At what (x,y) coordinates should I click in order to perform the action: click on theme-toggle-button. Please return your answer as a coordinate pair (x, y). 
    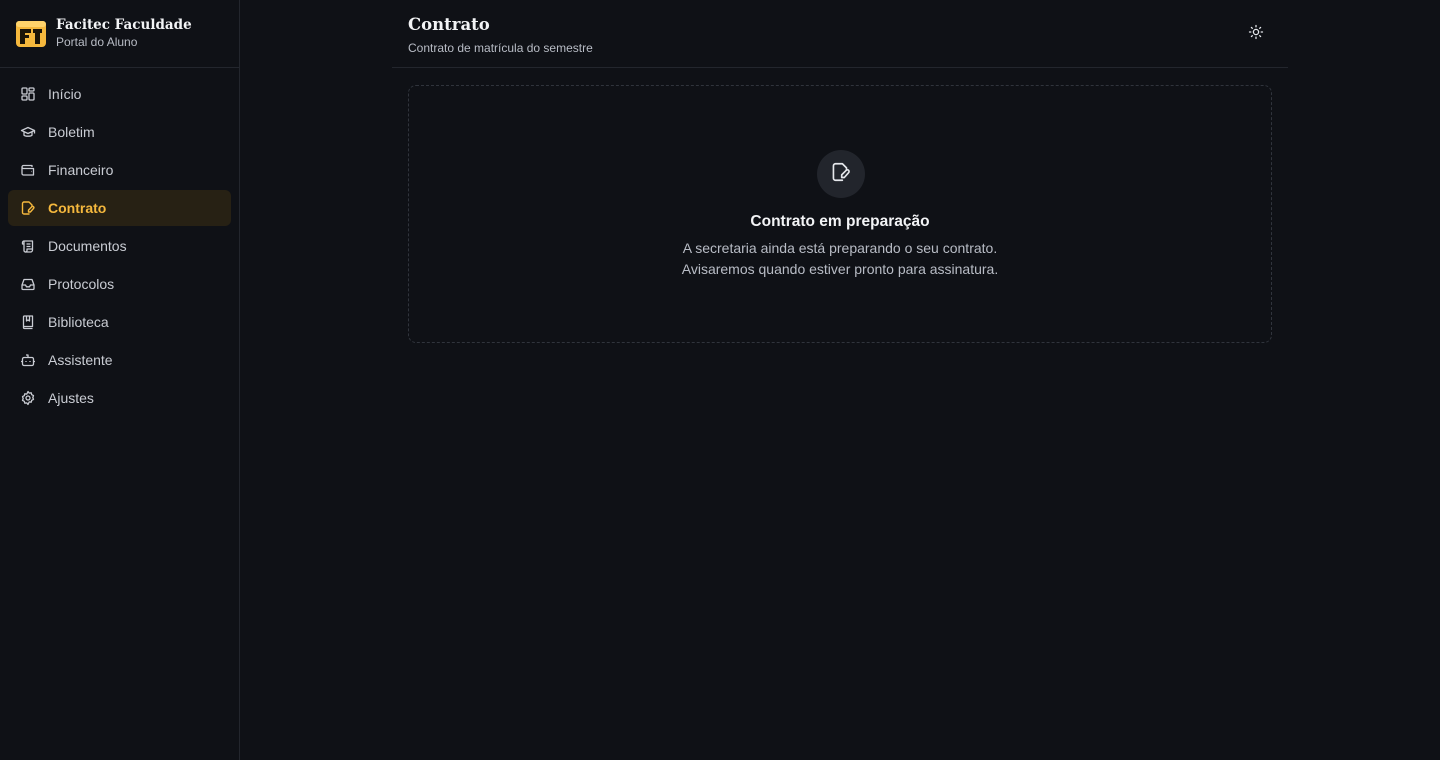
    Looking at the image, I should click on (1256, 34).